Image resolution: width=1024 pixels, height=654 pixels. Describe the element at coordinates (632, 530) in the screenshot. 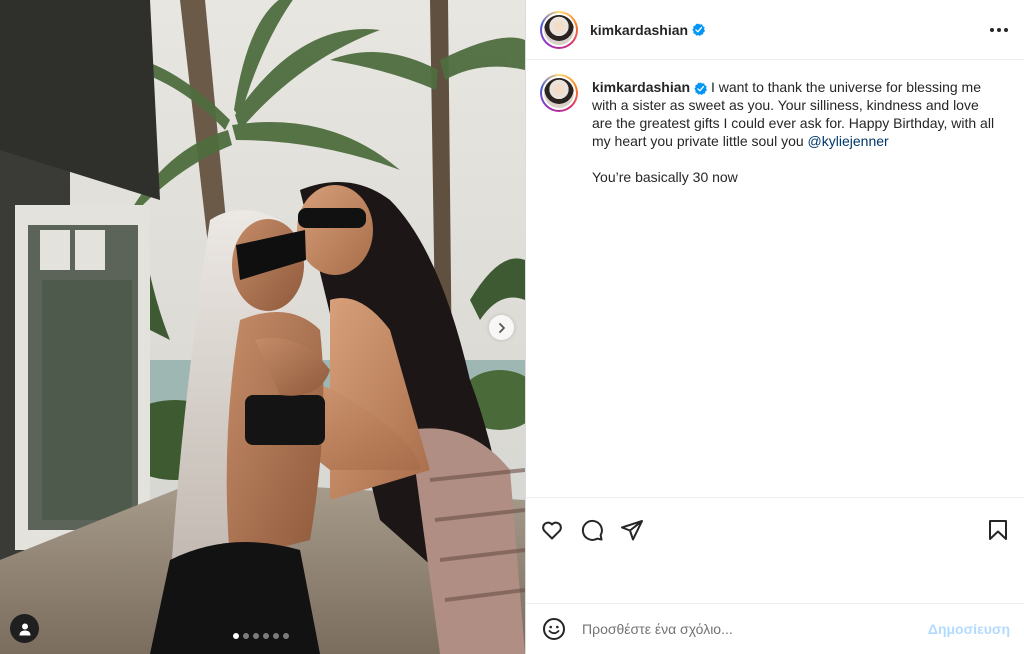

I see `send-icon` at that location.